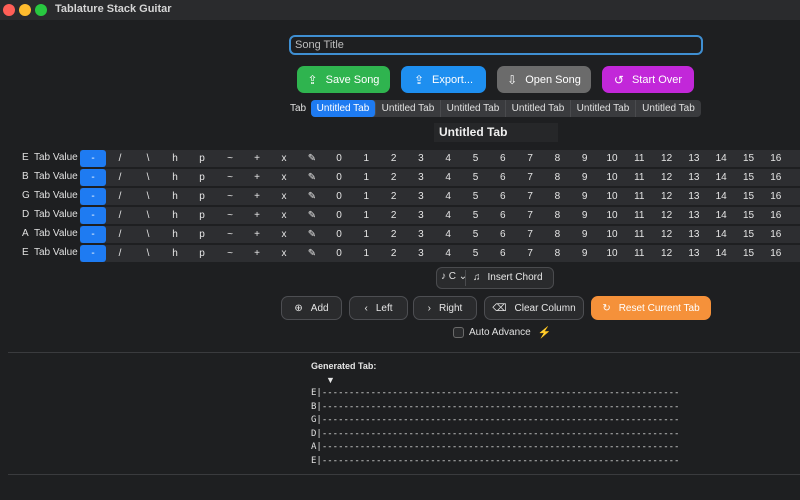 The image size is (800, 500). What do you see at coordinates (9, 10) in the screenshot?
I see `close-window-button` at bounding box center [9, 10].